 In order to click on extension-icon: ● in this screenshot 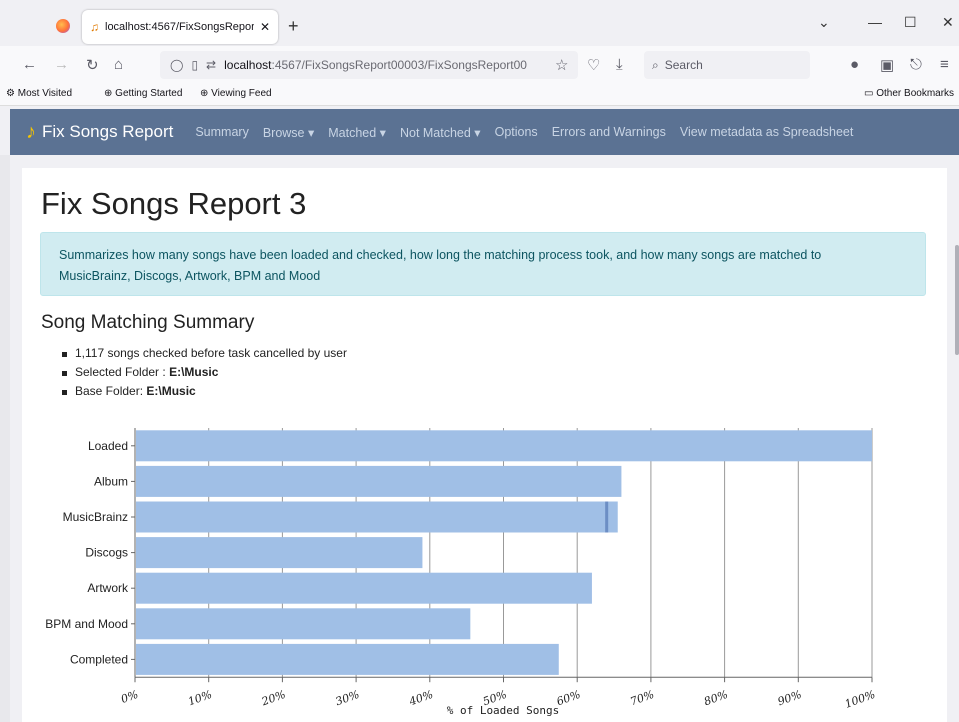, I will do `click(854, 64)`.